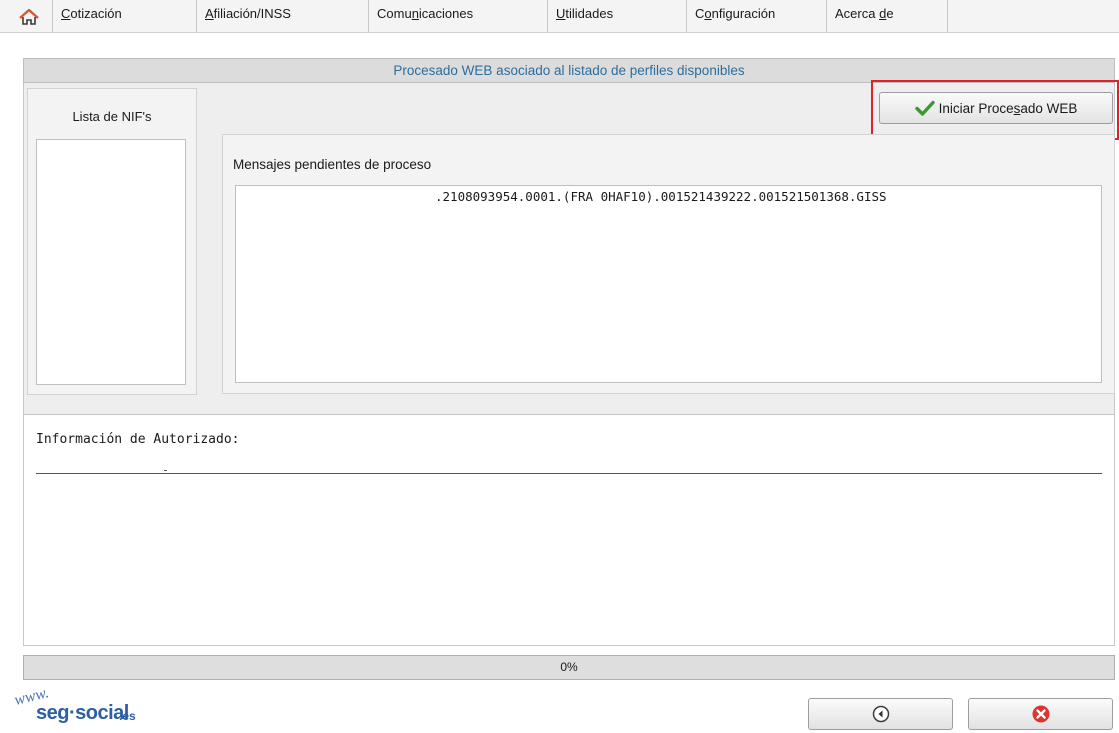  I want to click on nif-list, so click(111, 262).